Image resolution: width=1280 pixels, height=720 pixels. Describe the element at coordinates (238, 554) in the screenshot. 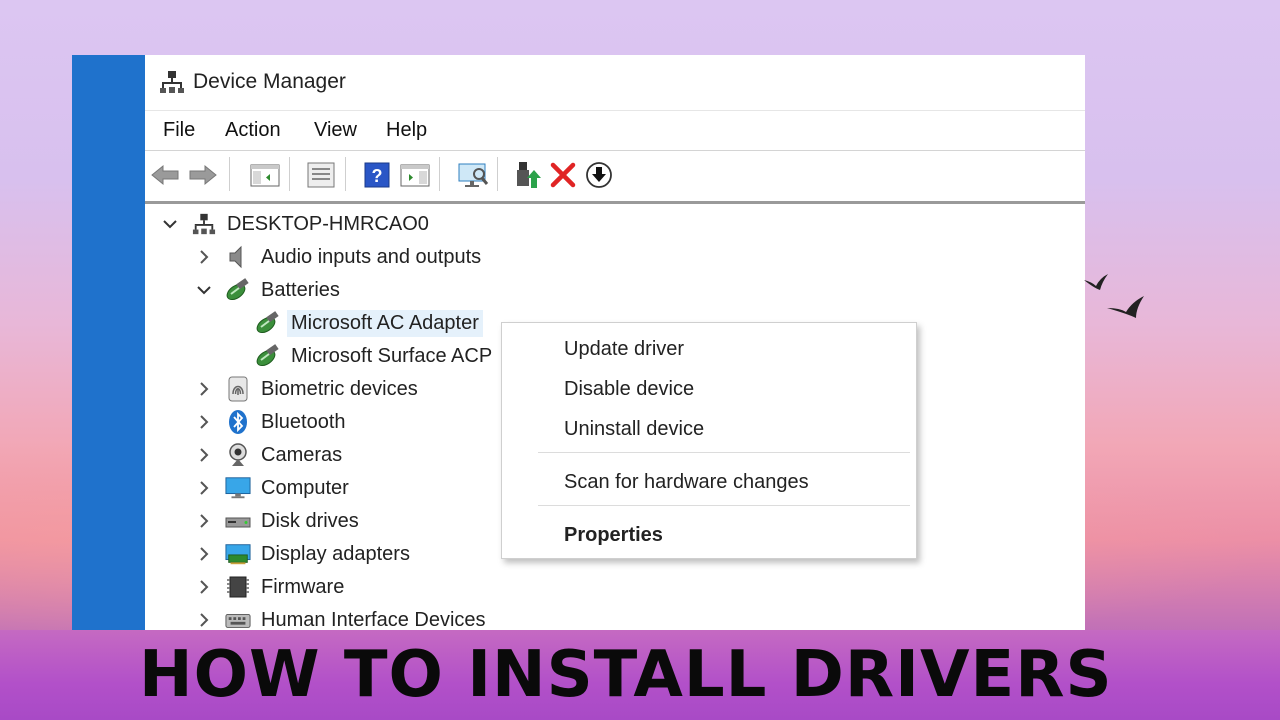

I see `display-adapter-icon` at that location.